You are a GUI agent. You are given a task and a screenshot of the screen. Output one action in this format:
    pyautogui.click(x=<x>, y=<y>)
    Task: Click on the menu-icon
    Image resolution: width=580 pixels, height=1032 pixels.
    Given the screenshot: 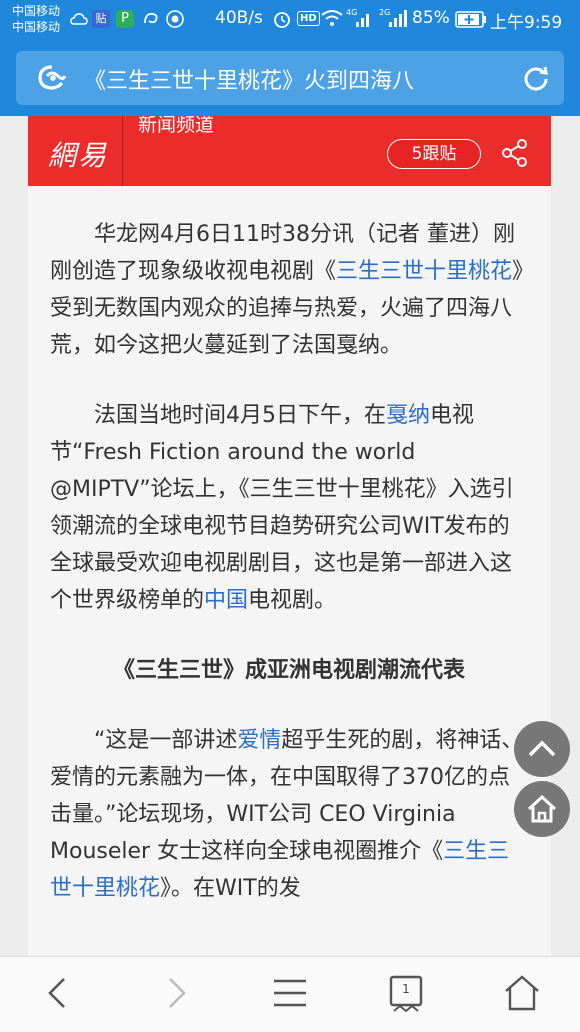 What is the action you would take?
    pyautogui.click(x=290, y=993)
    